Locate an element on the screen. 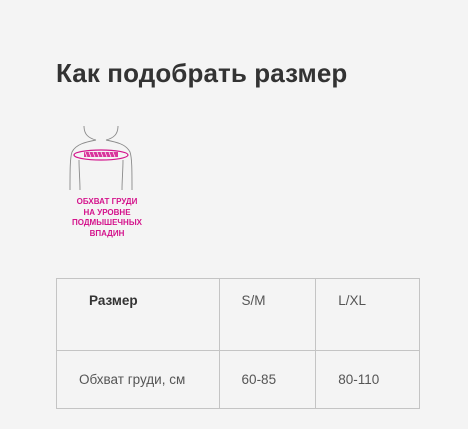 The width and height of the screenshot is (468, 429). row-chest-lxl: 80-110 is located at coordinates (367, 379).